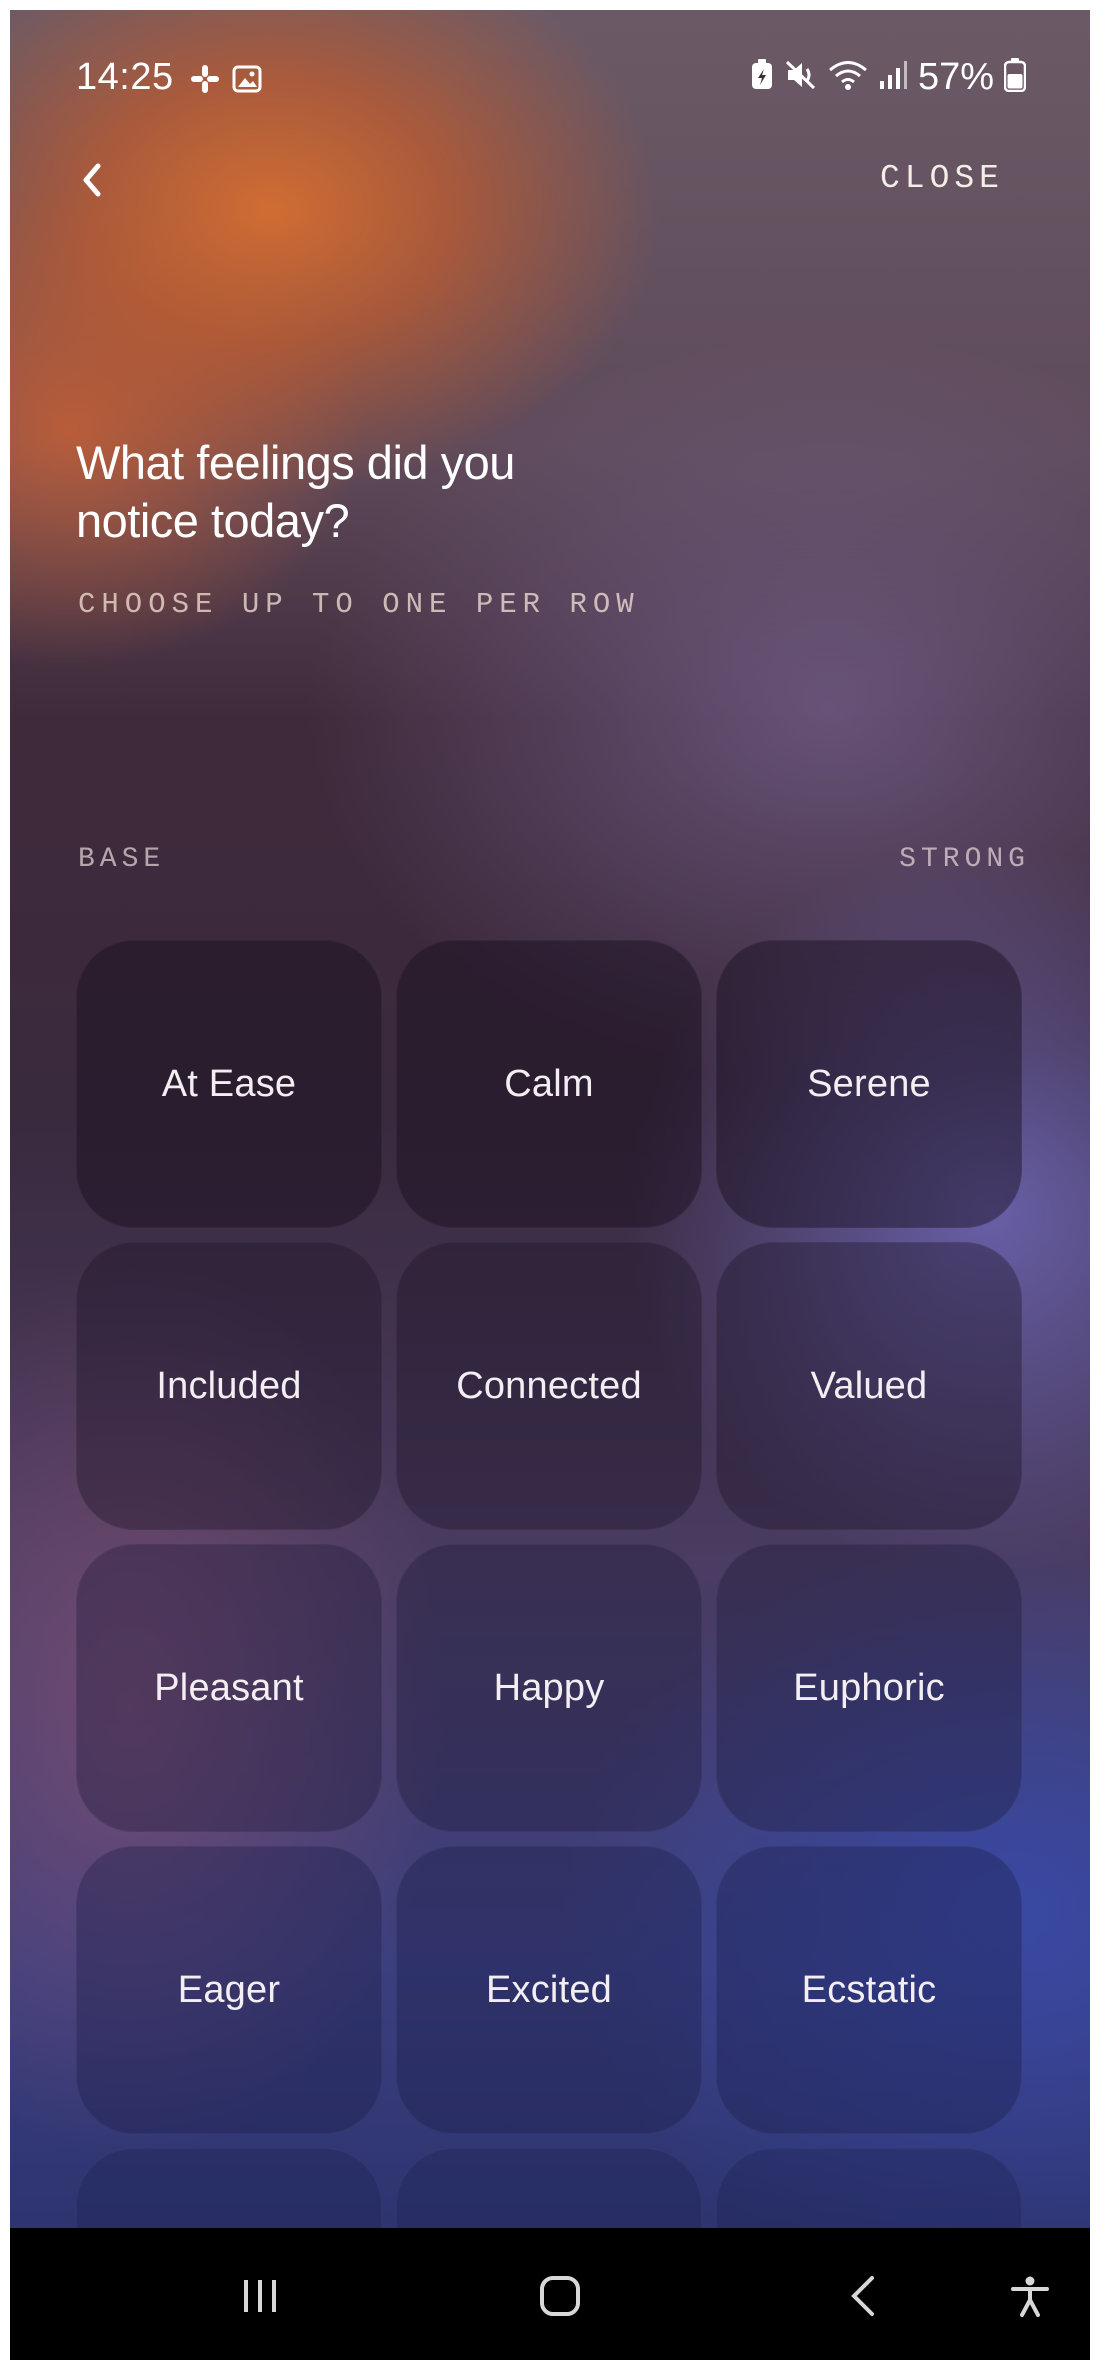 Image resolution: width=1108 pixels, height=2368 pixels. Describe the element at coordinates (550, 72) in the screenshot. I see `status-bar: 14:25 57%` at that location.